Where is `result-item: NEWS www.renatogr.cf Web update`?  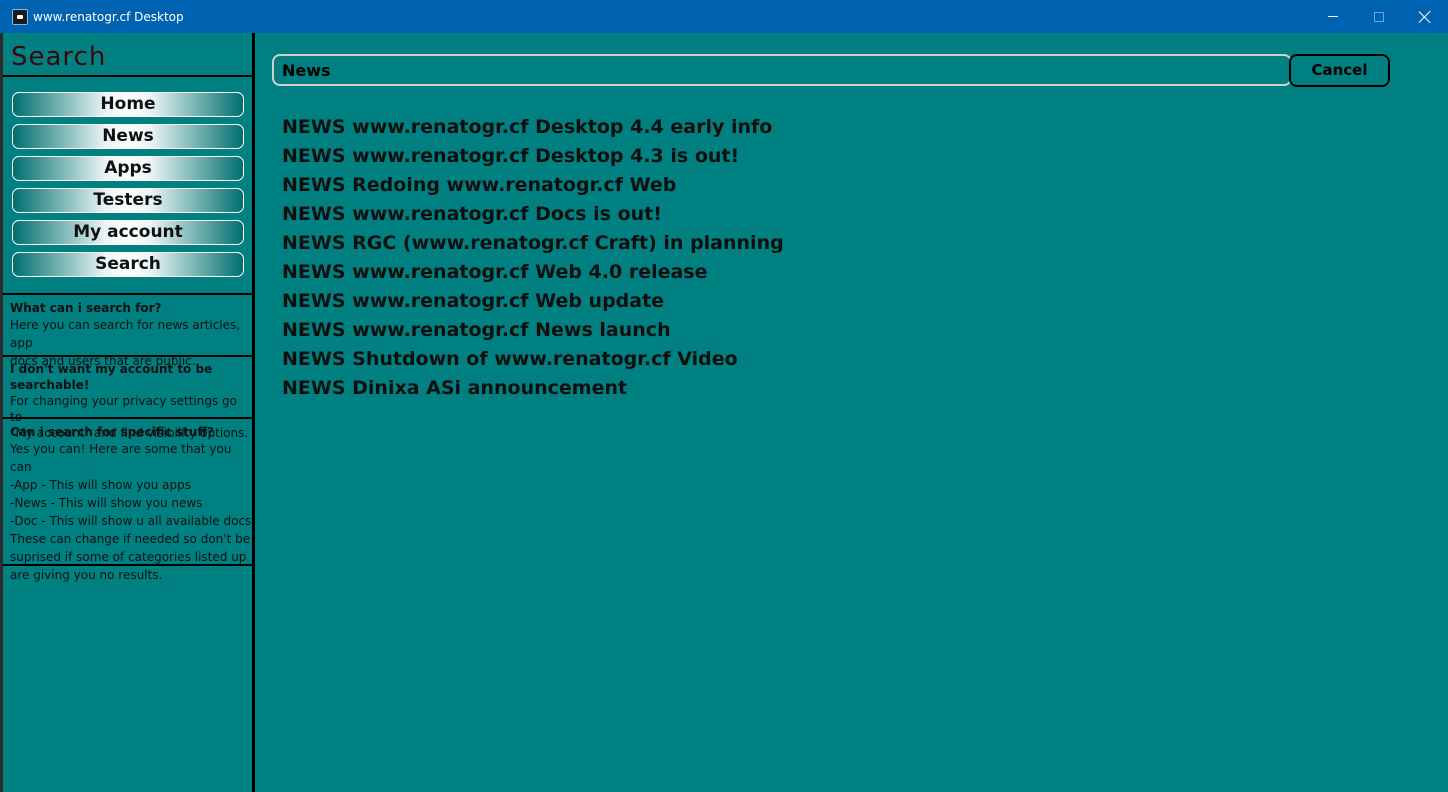
result-item: NEWS www.renatogr.cf Web update is located at coordinates (533, 301).